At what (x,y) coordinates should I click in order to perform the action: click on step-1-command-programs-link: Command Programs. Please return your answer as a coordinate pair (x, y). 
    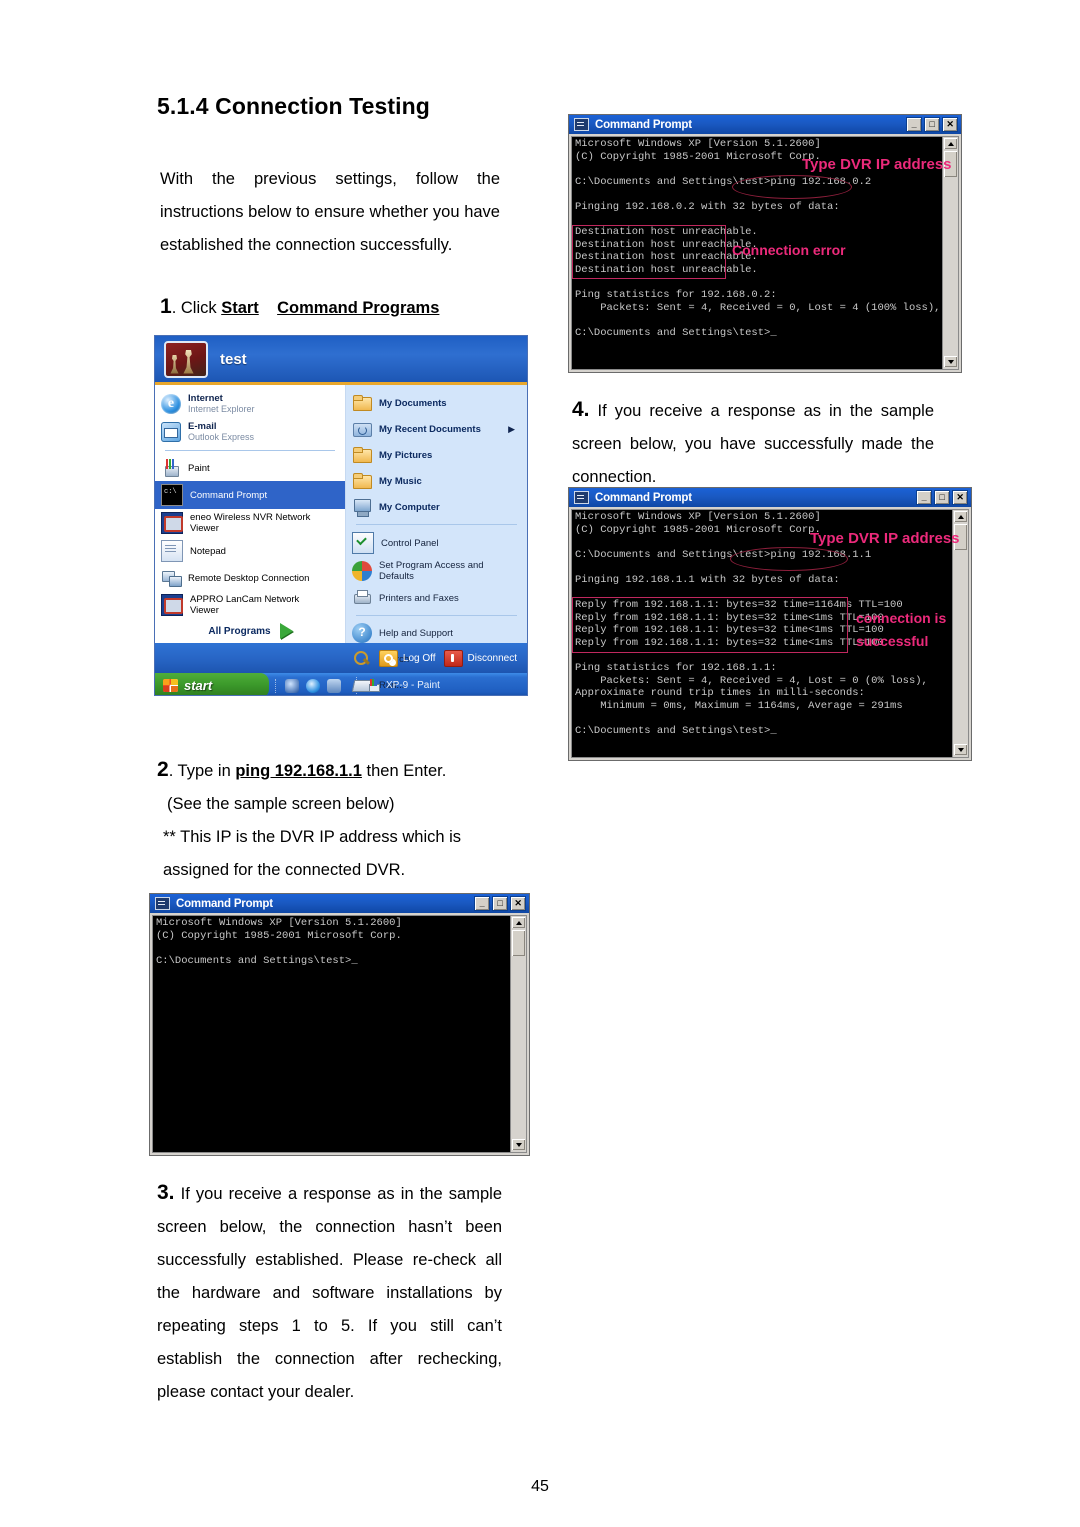
    Looking at the image, I should click on (358, 308).